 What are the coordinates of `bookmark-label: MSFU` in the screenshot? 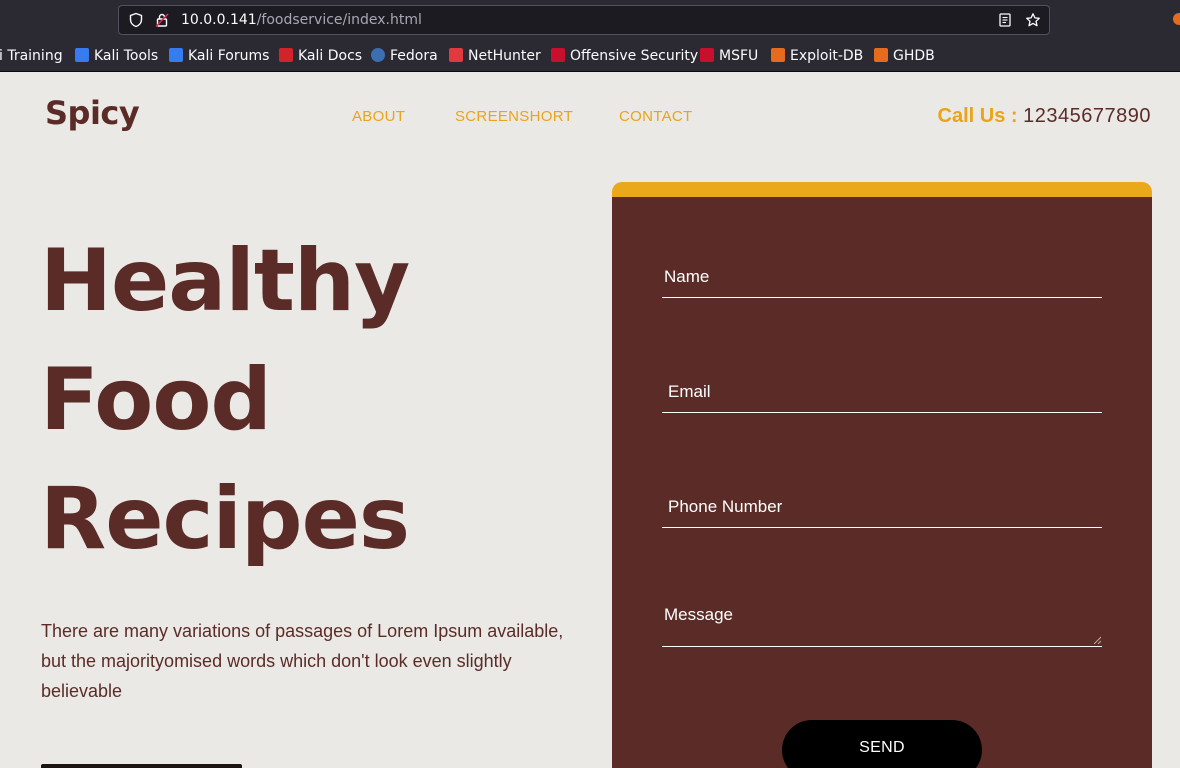 It's located at (739, 56).